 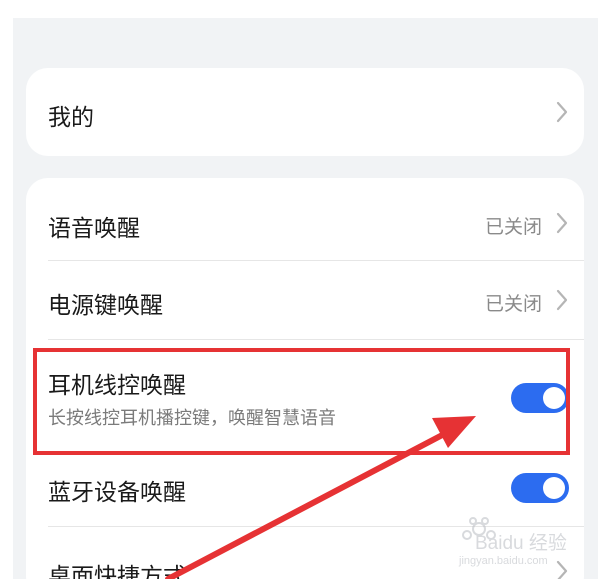 I want to click on mine-row: 我的, so click(x=305, y=112).